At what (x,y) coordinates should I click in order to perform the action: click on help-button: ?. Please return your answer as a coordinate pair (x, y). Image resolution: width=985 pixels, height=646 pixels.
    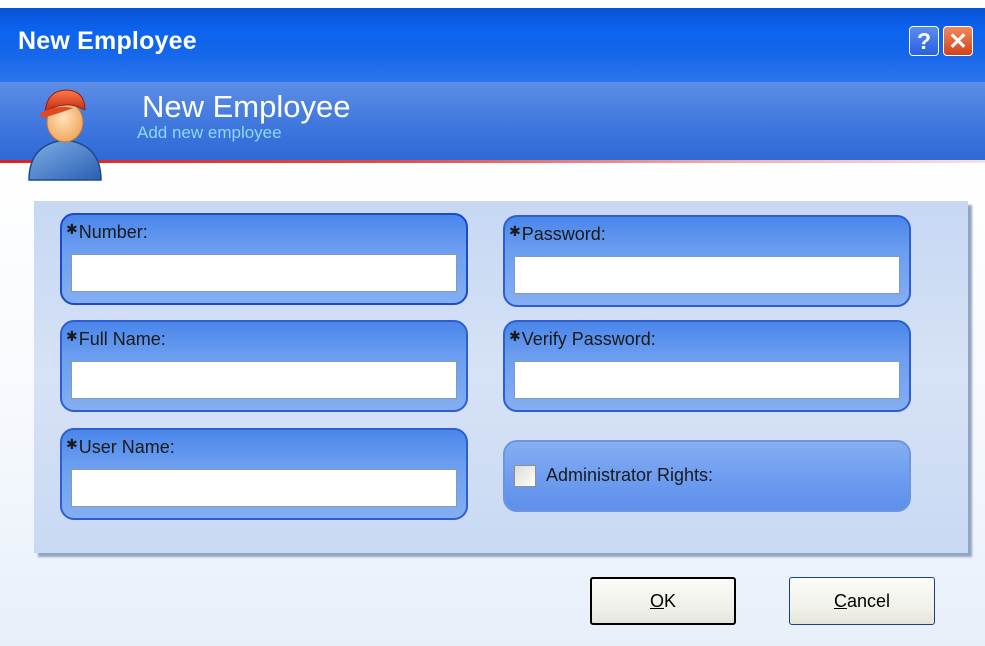
    Looking at the image, I should click on (924, 41).